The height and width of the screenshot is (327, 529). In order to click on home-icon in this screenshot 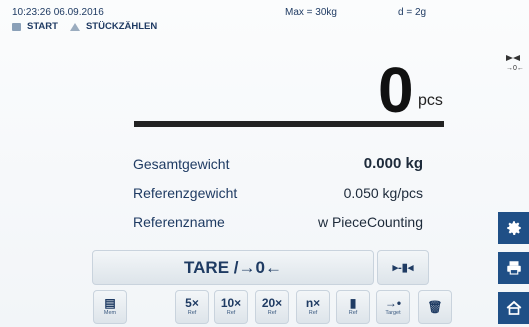, I will do `click(513, 307)`.